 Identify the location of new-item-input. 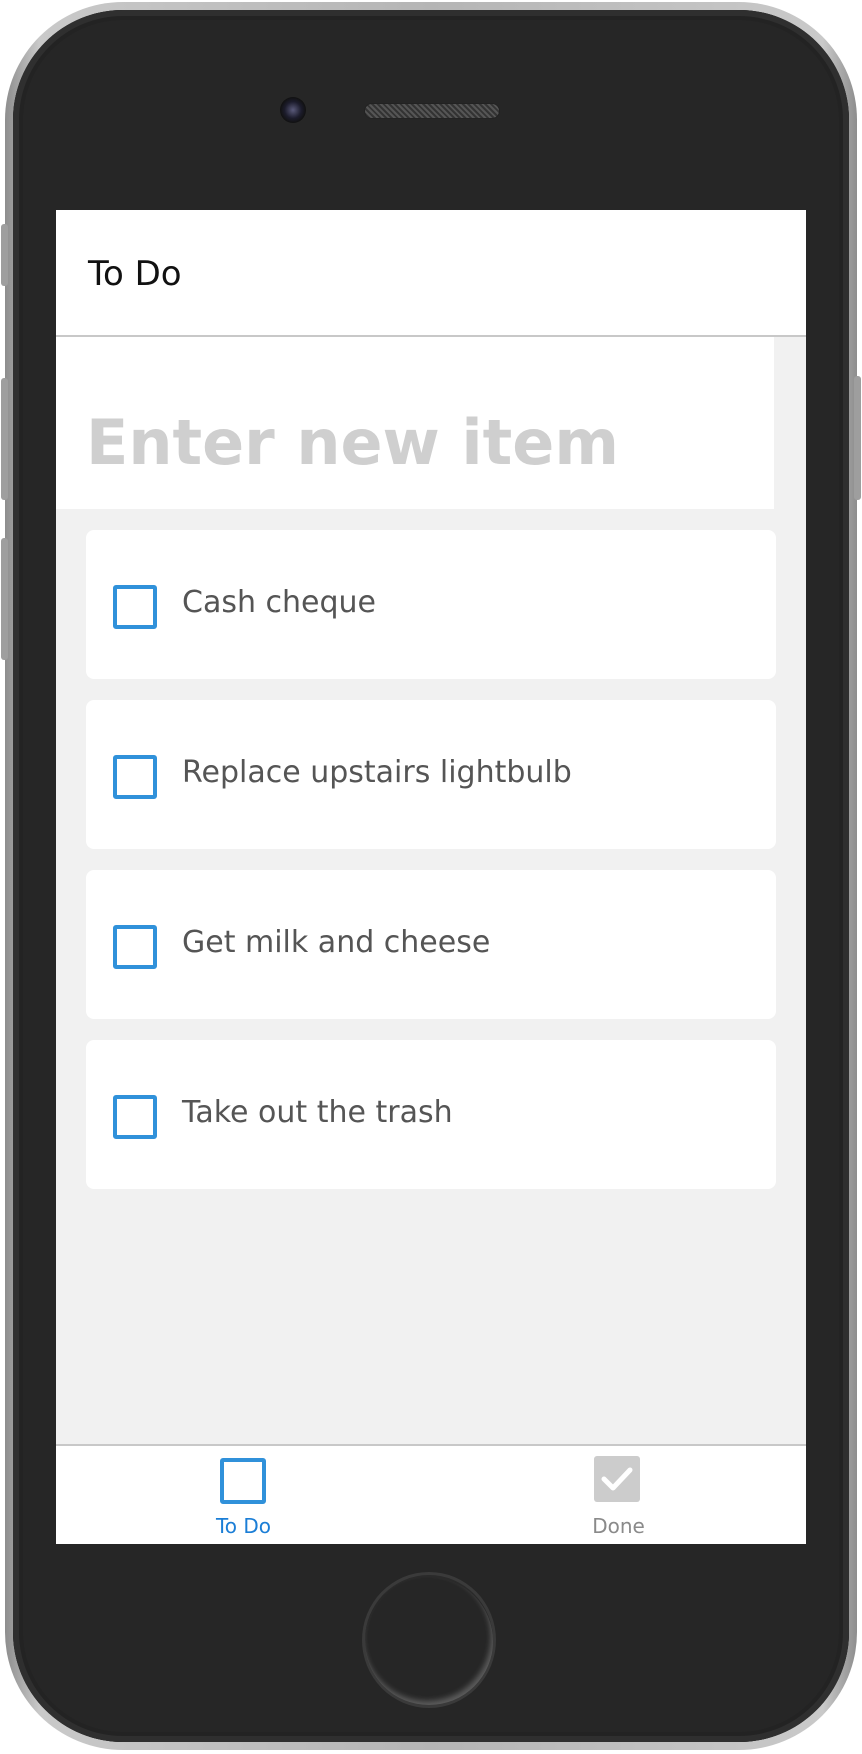
(426, 442).